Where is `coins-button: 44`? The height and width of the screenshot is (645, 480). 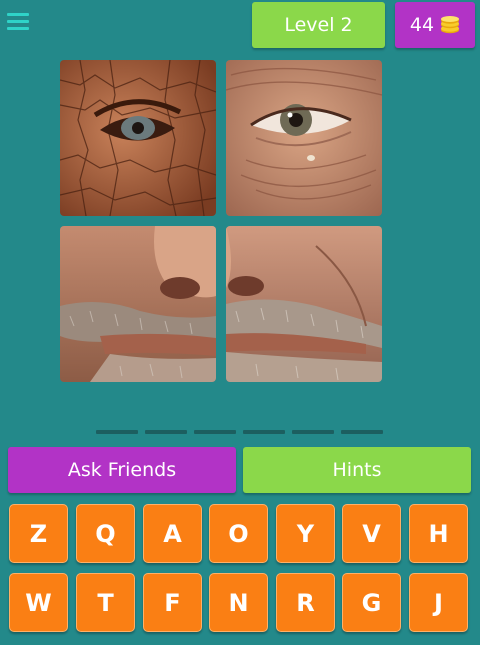 coins-button: 44 is located at coordinates (435, 25).